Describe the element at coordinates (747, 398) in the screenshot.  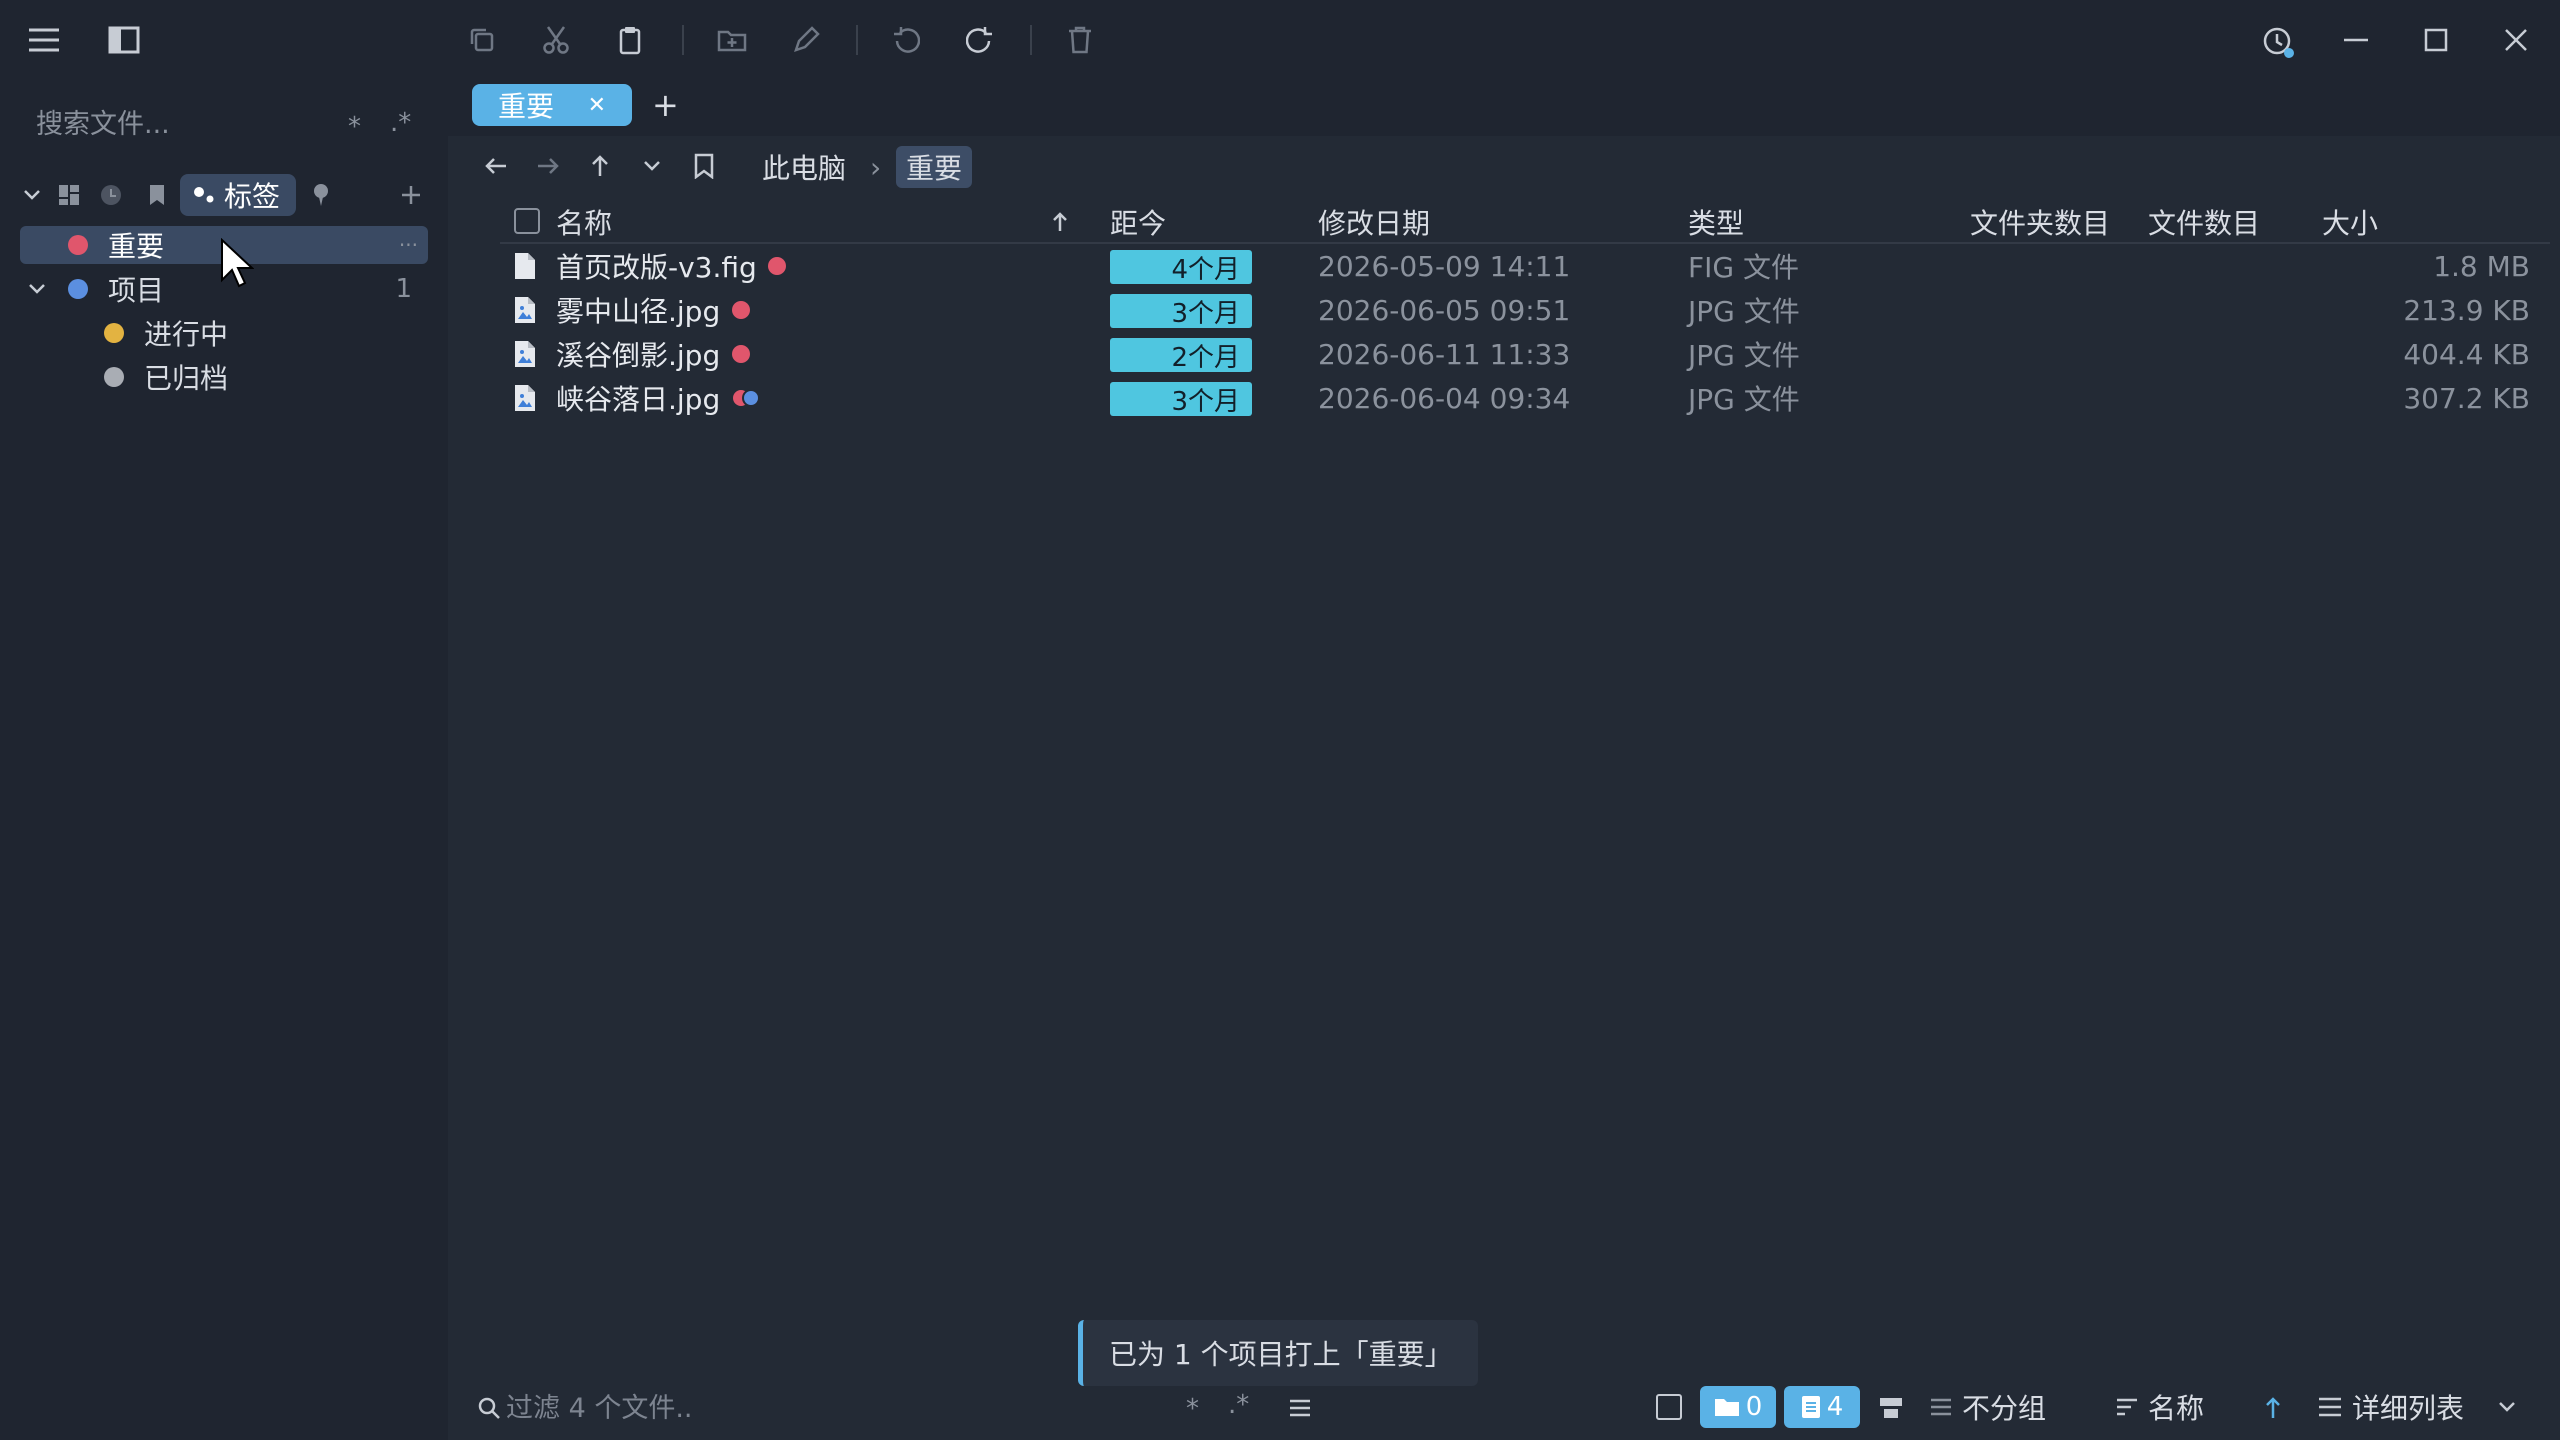
I see `tag-color-dots` at that location.